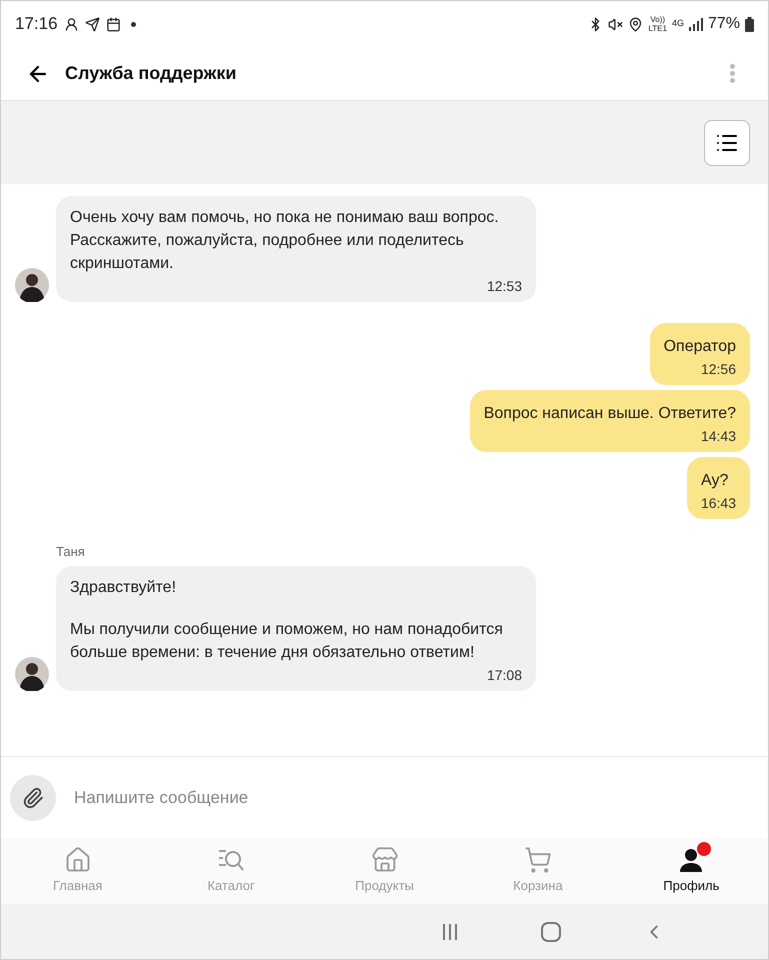 This screenshot has width=769, height=960. I want to click on calendar-icon, so click(113, 24).